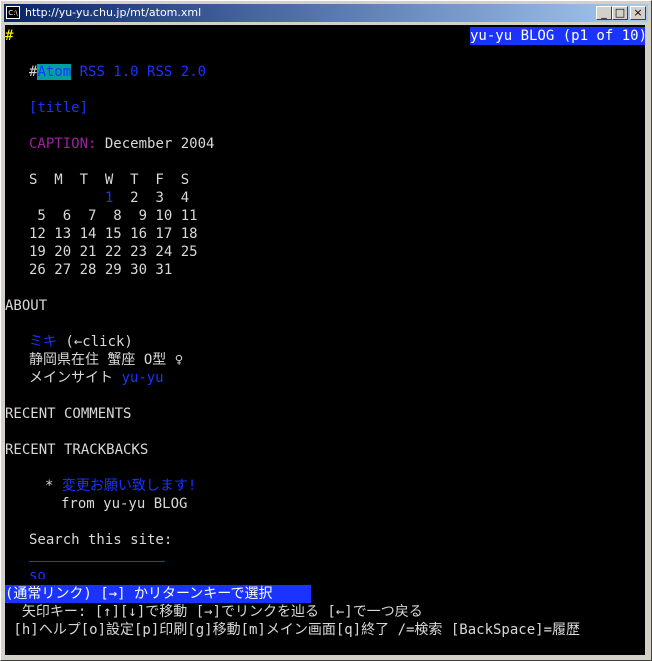  I want to click on calendar-row: 12 13 14 15 16 17 18, so click(113, 234).